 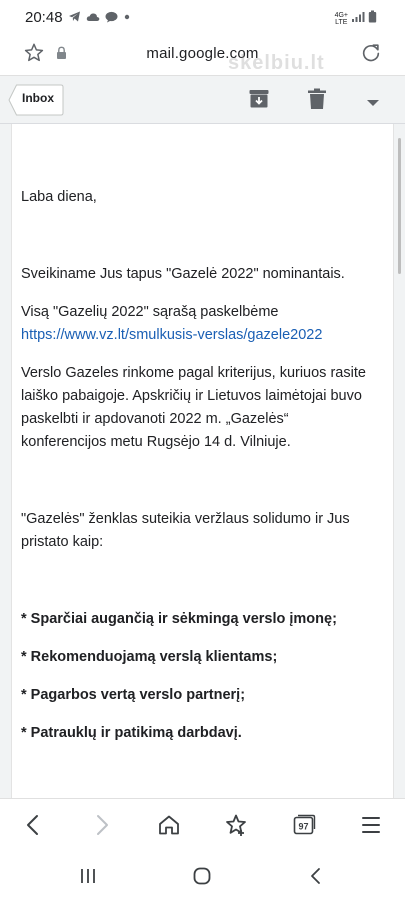 I want to click on scrollbar-thumb, so click(x=399, y=206).